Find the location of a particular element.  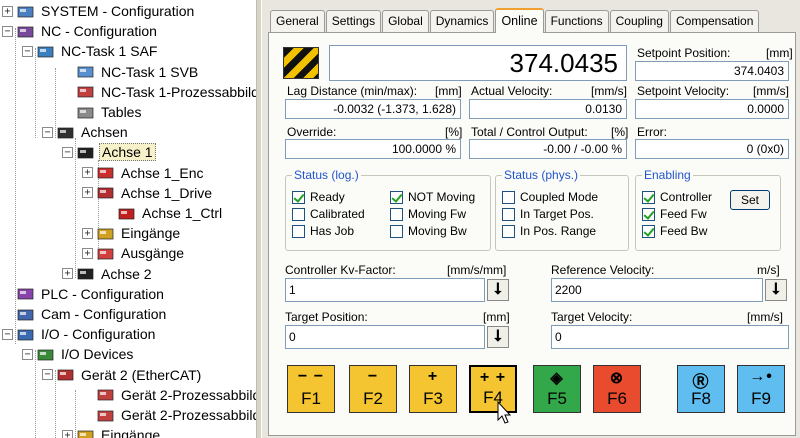

checkbox-feed-bw: Feed Bw is located at coordinates (674, 231).